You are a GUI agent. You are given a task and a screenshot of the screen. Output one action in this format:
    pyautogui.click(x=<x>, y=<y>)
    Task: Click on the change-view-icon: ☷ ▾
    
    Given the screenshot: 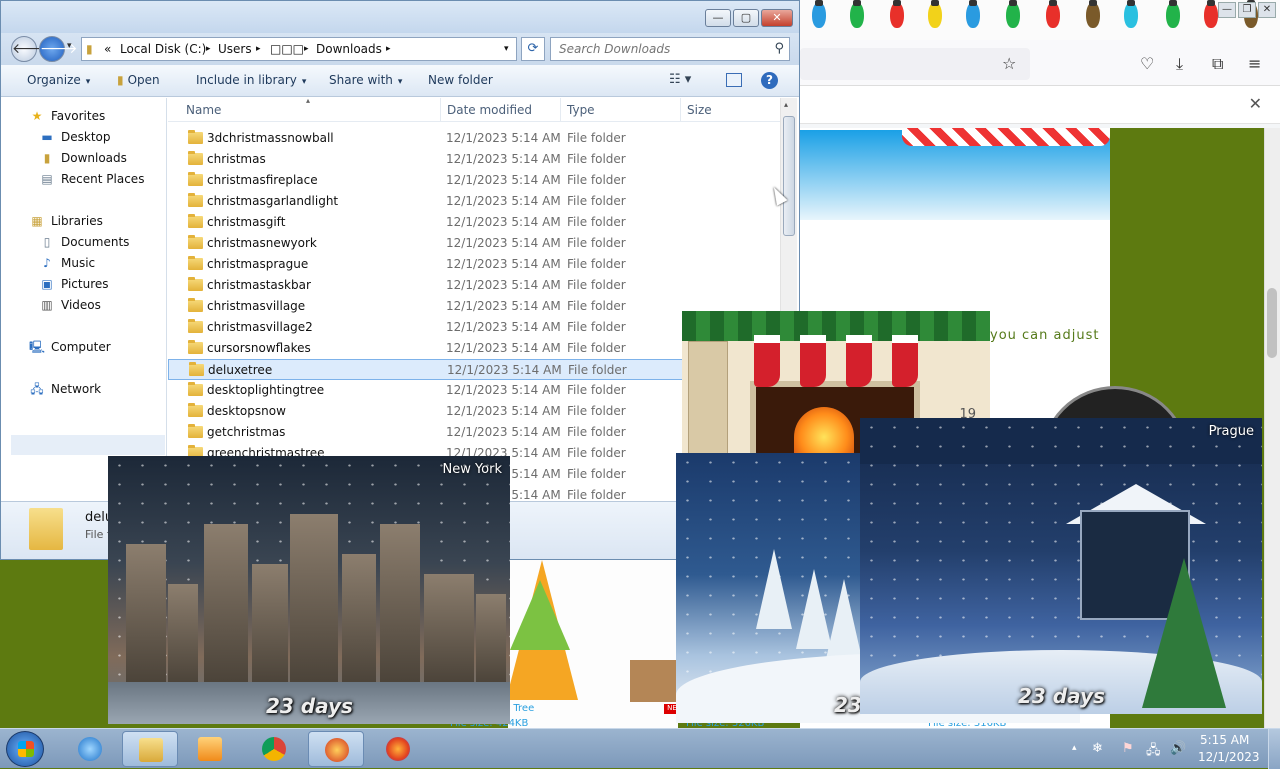 What is the action you would take?
    pyautogui.click(x=680, y=79)
    